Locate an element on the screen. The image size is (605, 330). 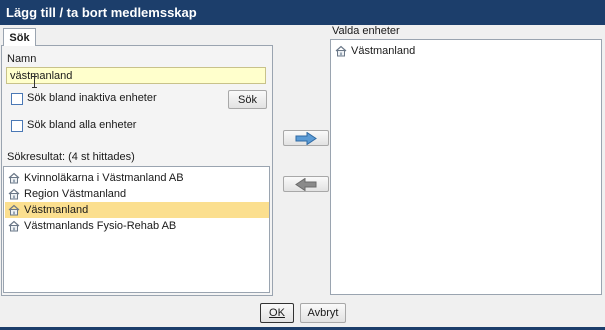
selected-units-header: Valda enheter is located at coordinates (366, 31).